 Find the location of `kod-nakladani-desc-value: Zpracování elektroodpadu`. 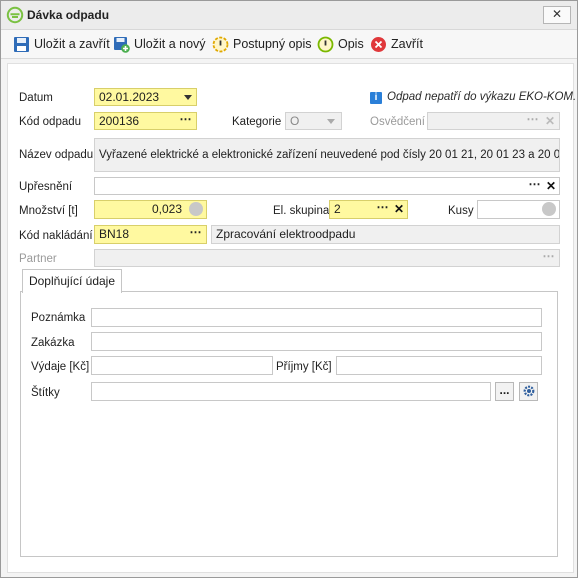

kod-nakladani-desc-value: Zpracování elektroodpadu is located at coordinates (286, 234).